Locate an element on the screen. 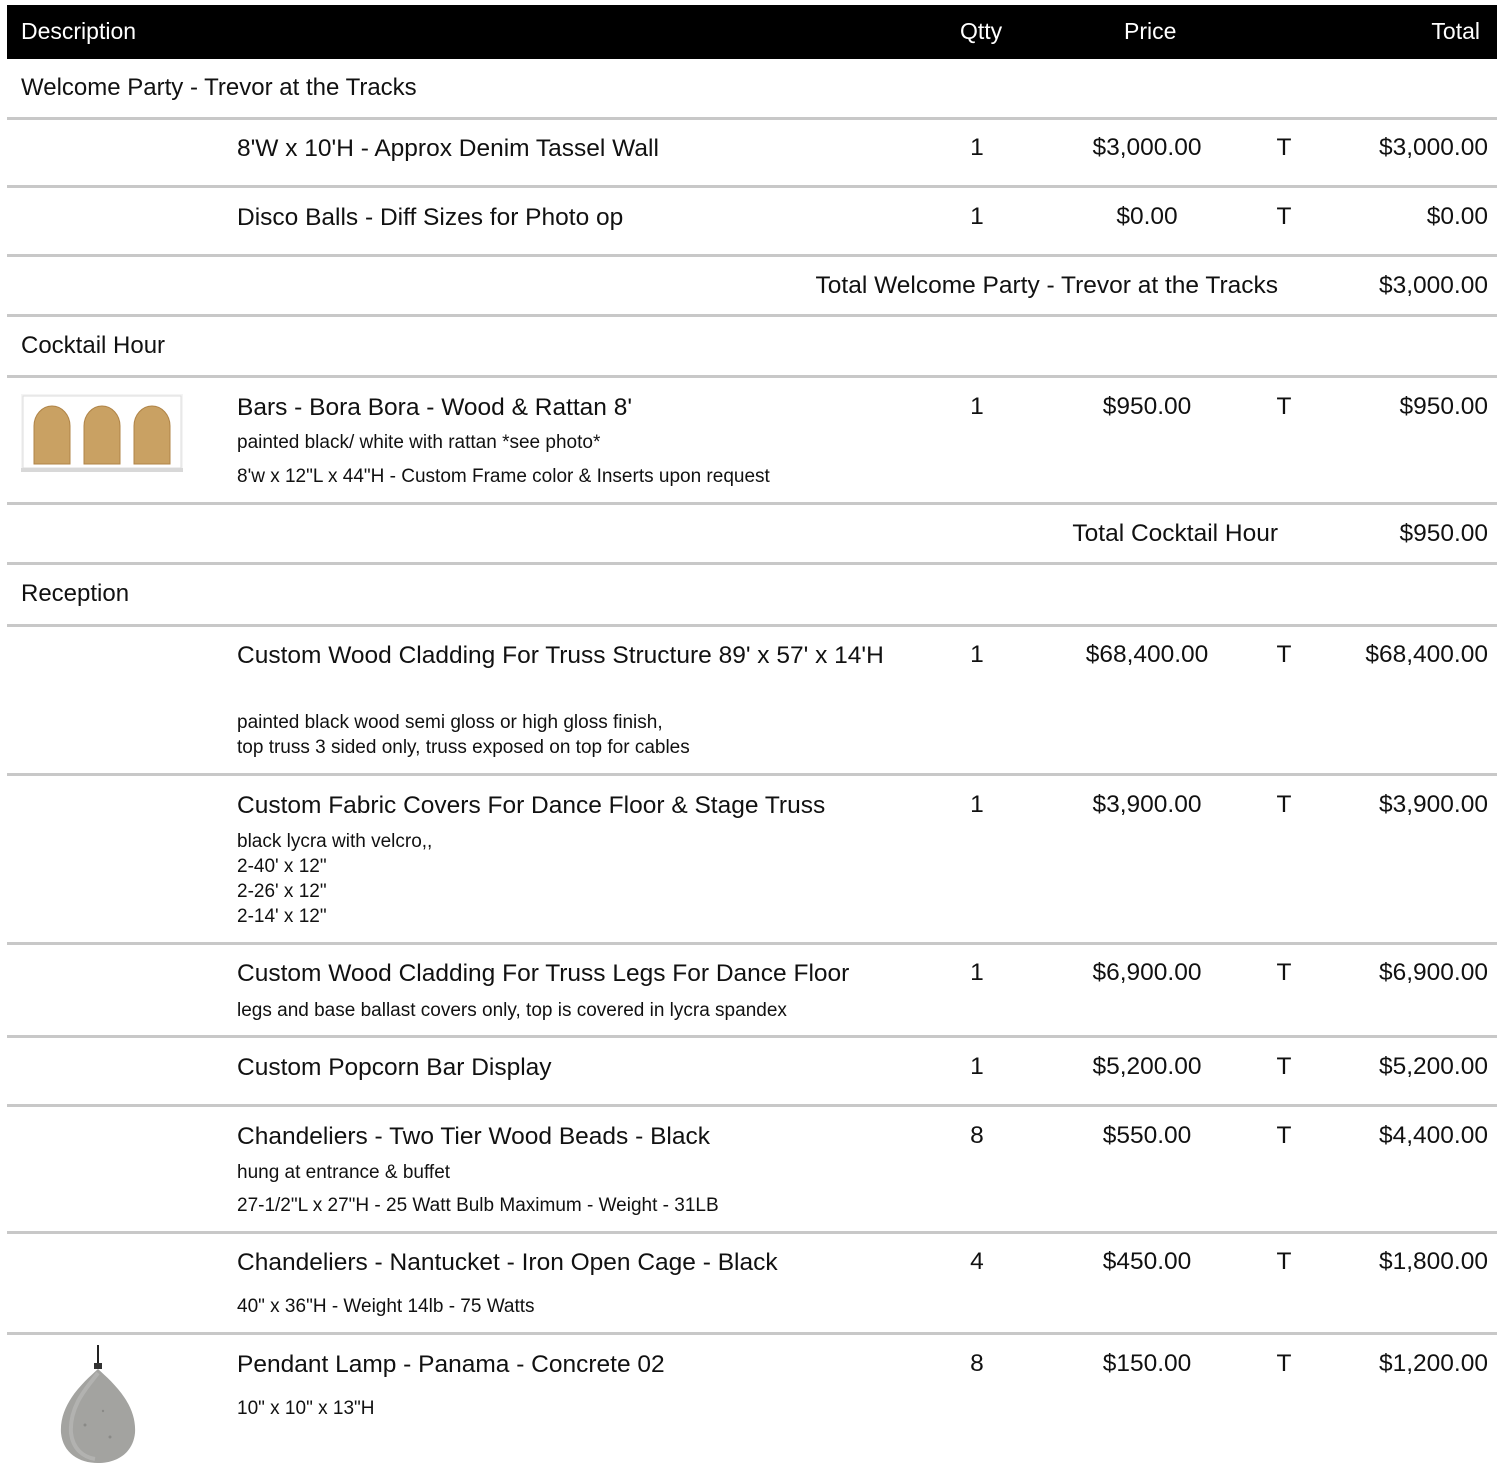 The height and width of the screenshot is (1484, 1503). item-desc-line: 2-14' x 12" is located at coordinates (282, 916).